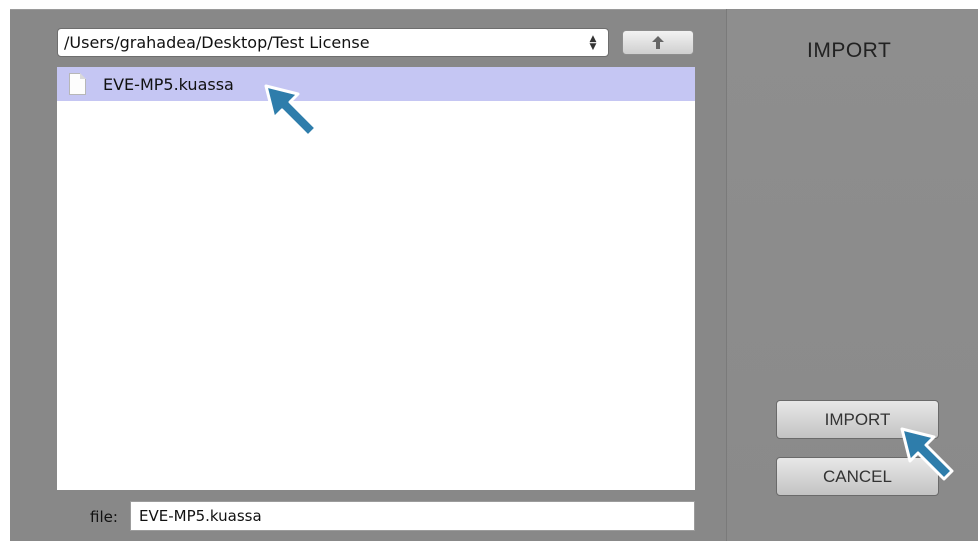 The height and width of the screenshot is (541, 978). What do you see at coordinates (376, 84) in the screenshot?
I see `file-list-item: EVE-MP5.kuassa` at bounding box center [376, 84].